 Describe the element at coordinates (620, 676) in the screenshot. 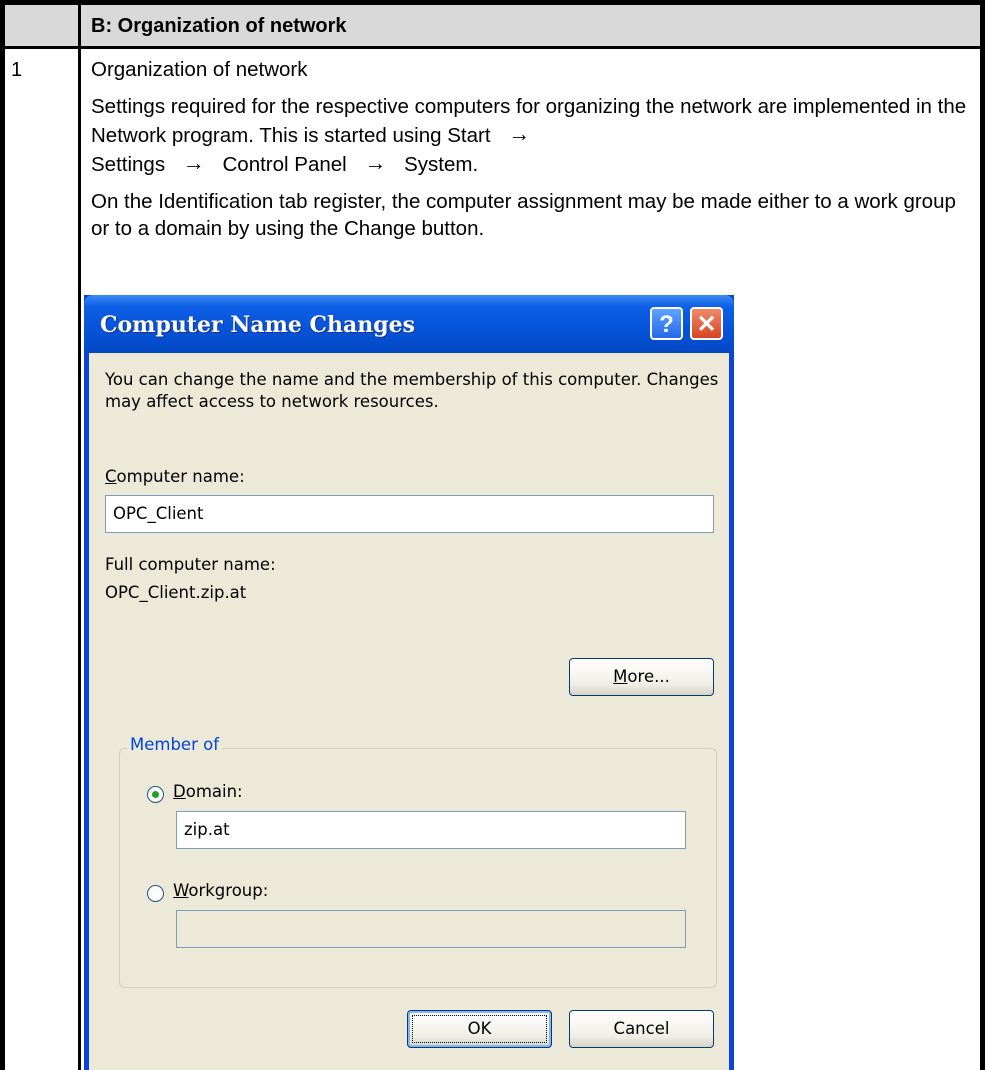

I see `mnemonic: M` at that location.